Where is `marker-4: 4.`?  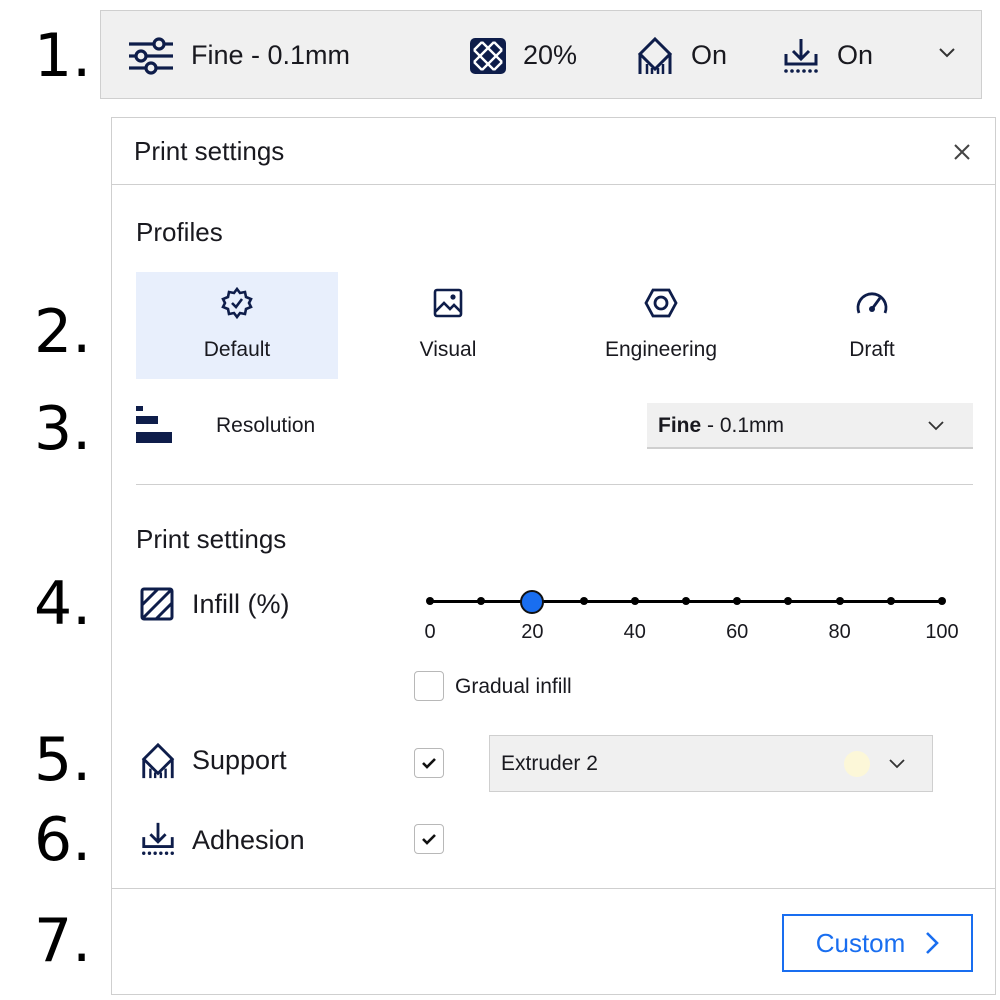
marker-4: 4. is located at coordinates (63, 604).